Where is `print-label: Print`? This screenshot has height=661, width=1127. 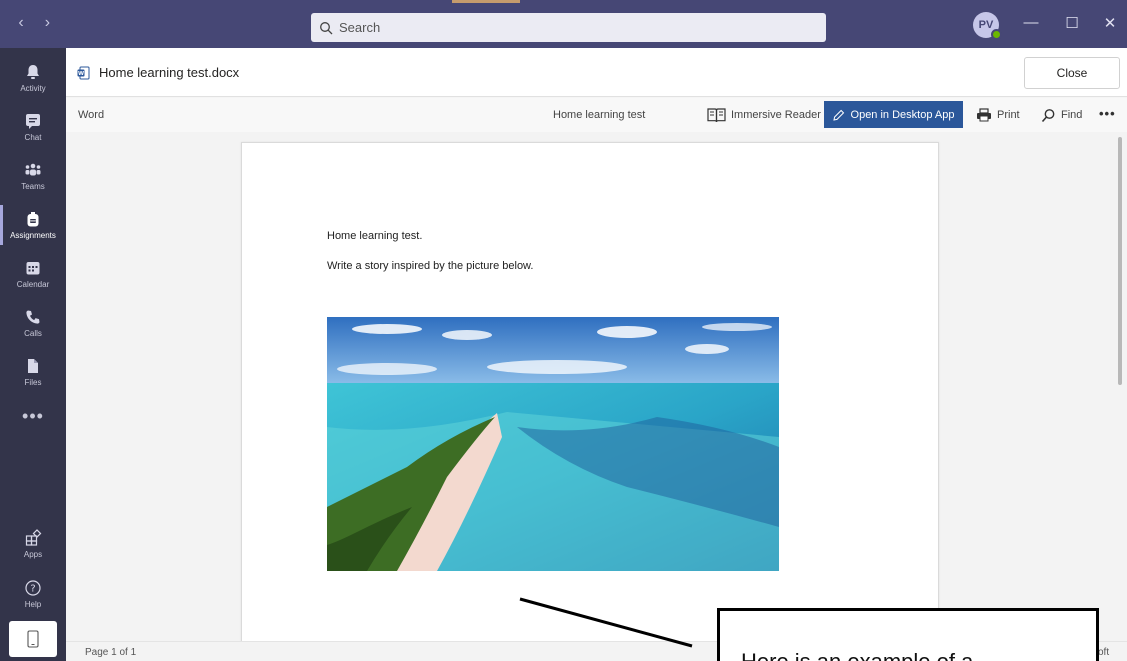
print-label: Print is located at coordinates (1008, 115).